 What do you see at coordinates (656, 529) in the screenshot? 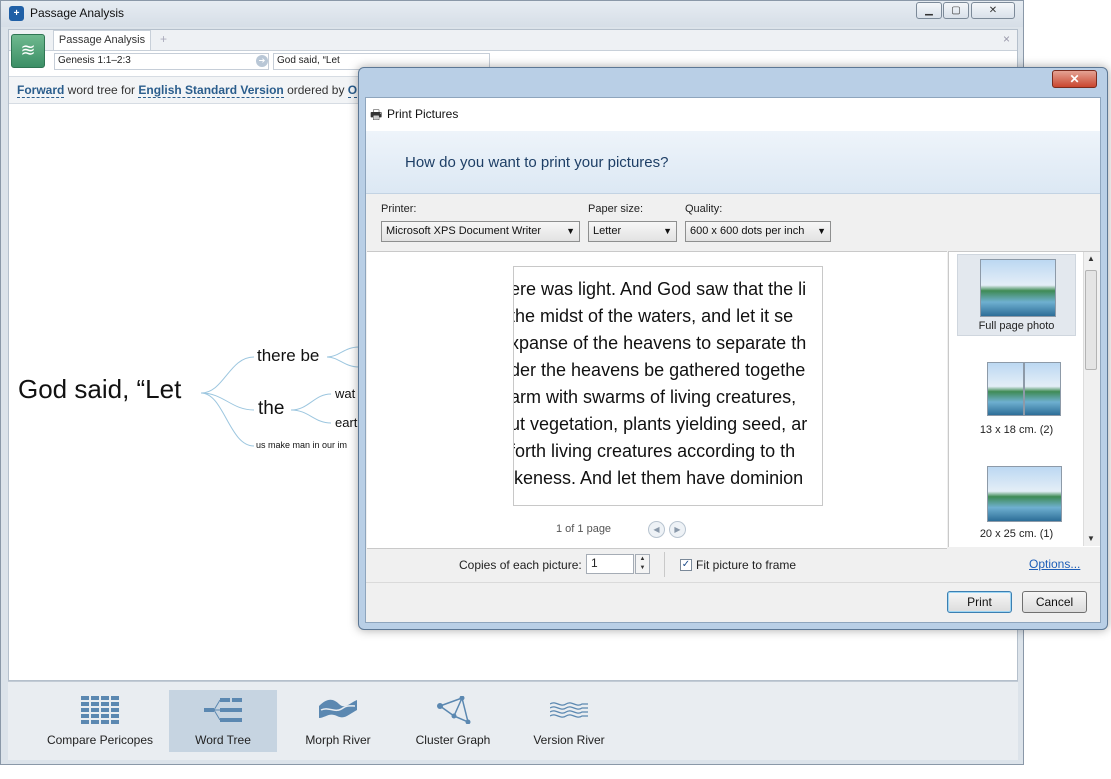
I see `previous-page-button: ◀` at bounding box center [656, 529].